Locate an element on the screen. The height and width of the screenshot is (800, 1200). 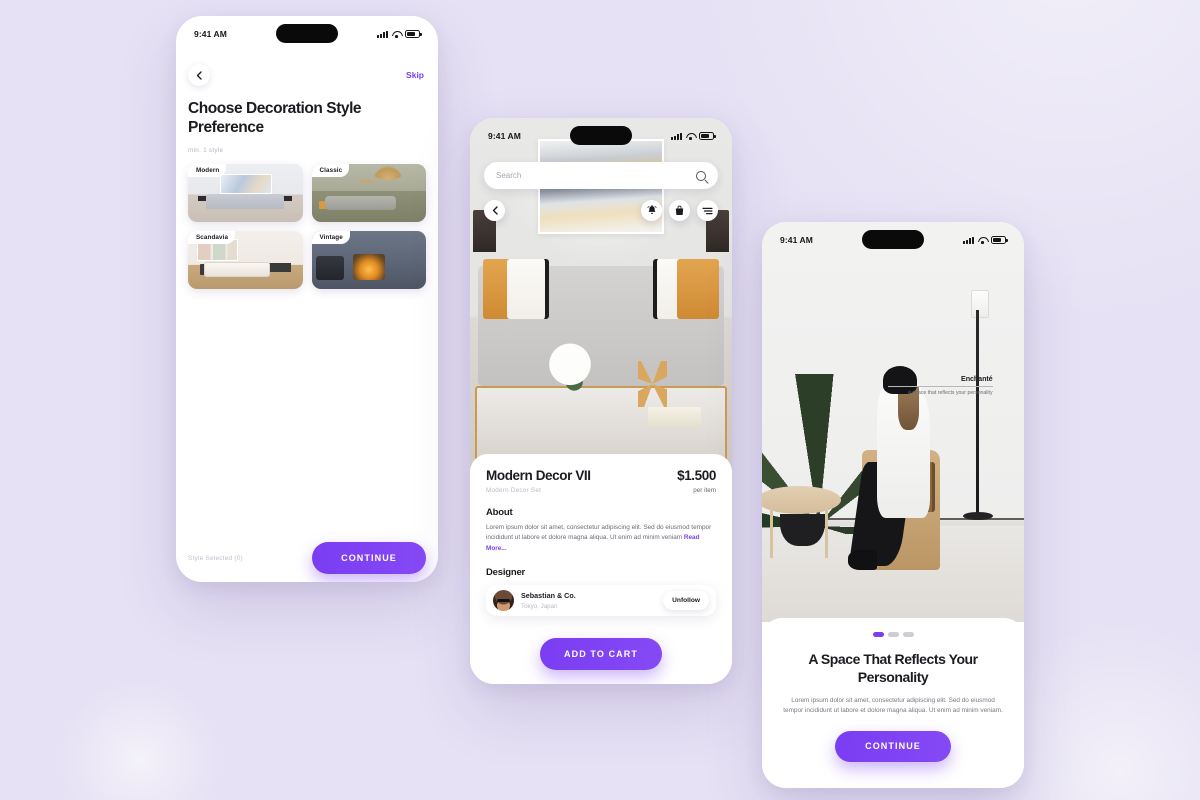
search-bar is located at coordinates (601, 175).